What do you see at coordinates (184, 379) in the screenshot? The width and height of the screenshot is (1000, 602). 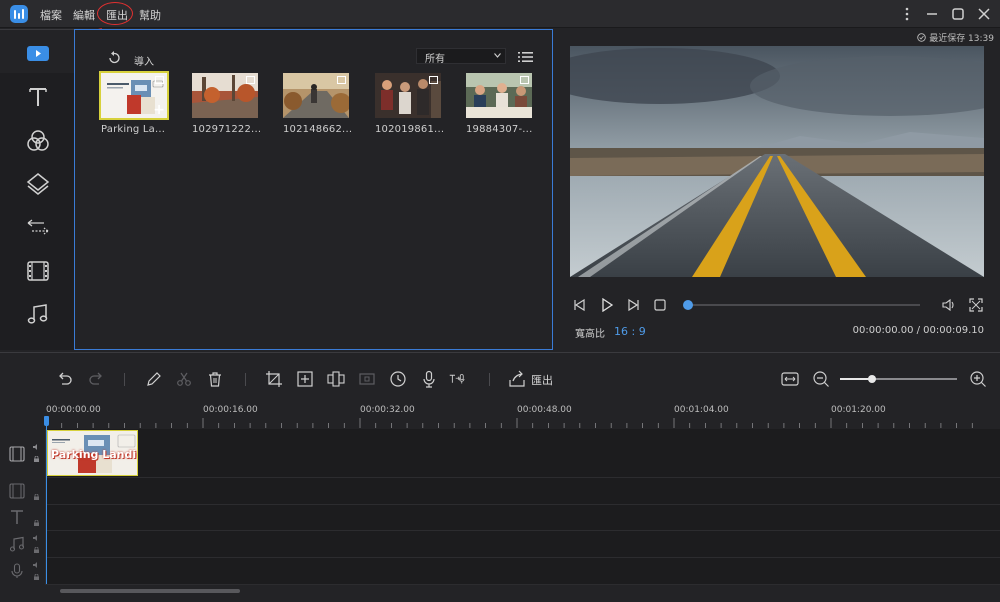 I see `split-scissors-icon` at bounding box center [184, 379].